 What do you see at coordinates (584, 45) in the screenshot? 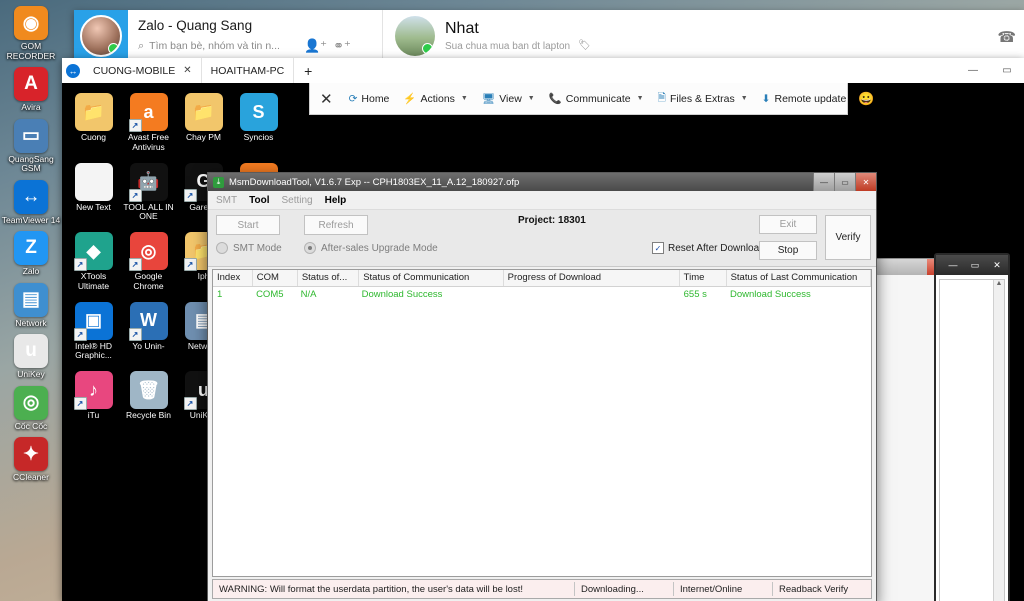
I see `tag-icon: 🏷` at bounding box center [584, 45].